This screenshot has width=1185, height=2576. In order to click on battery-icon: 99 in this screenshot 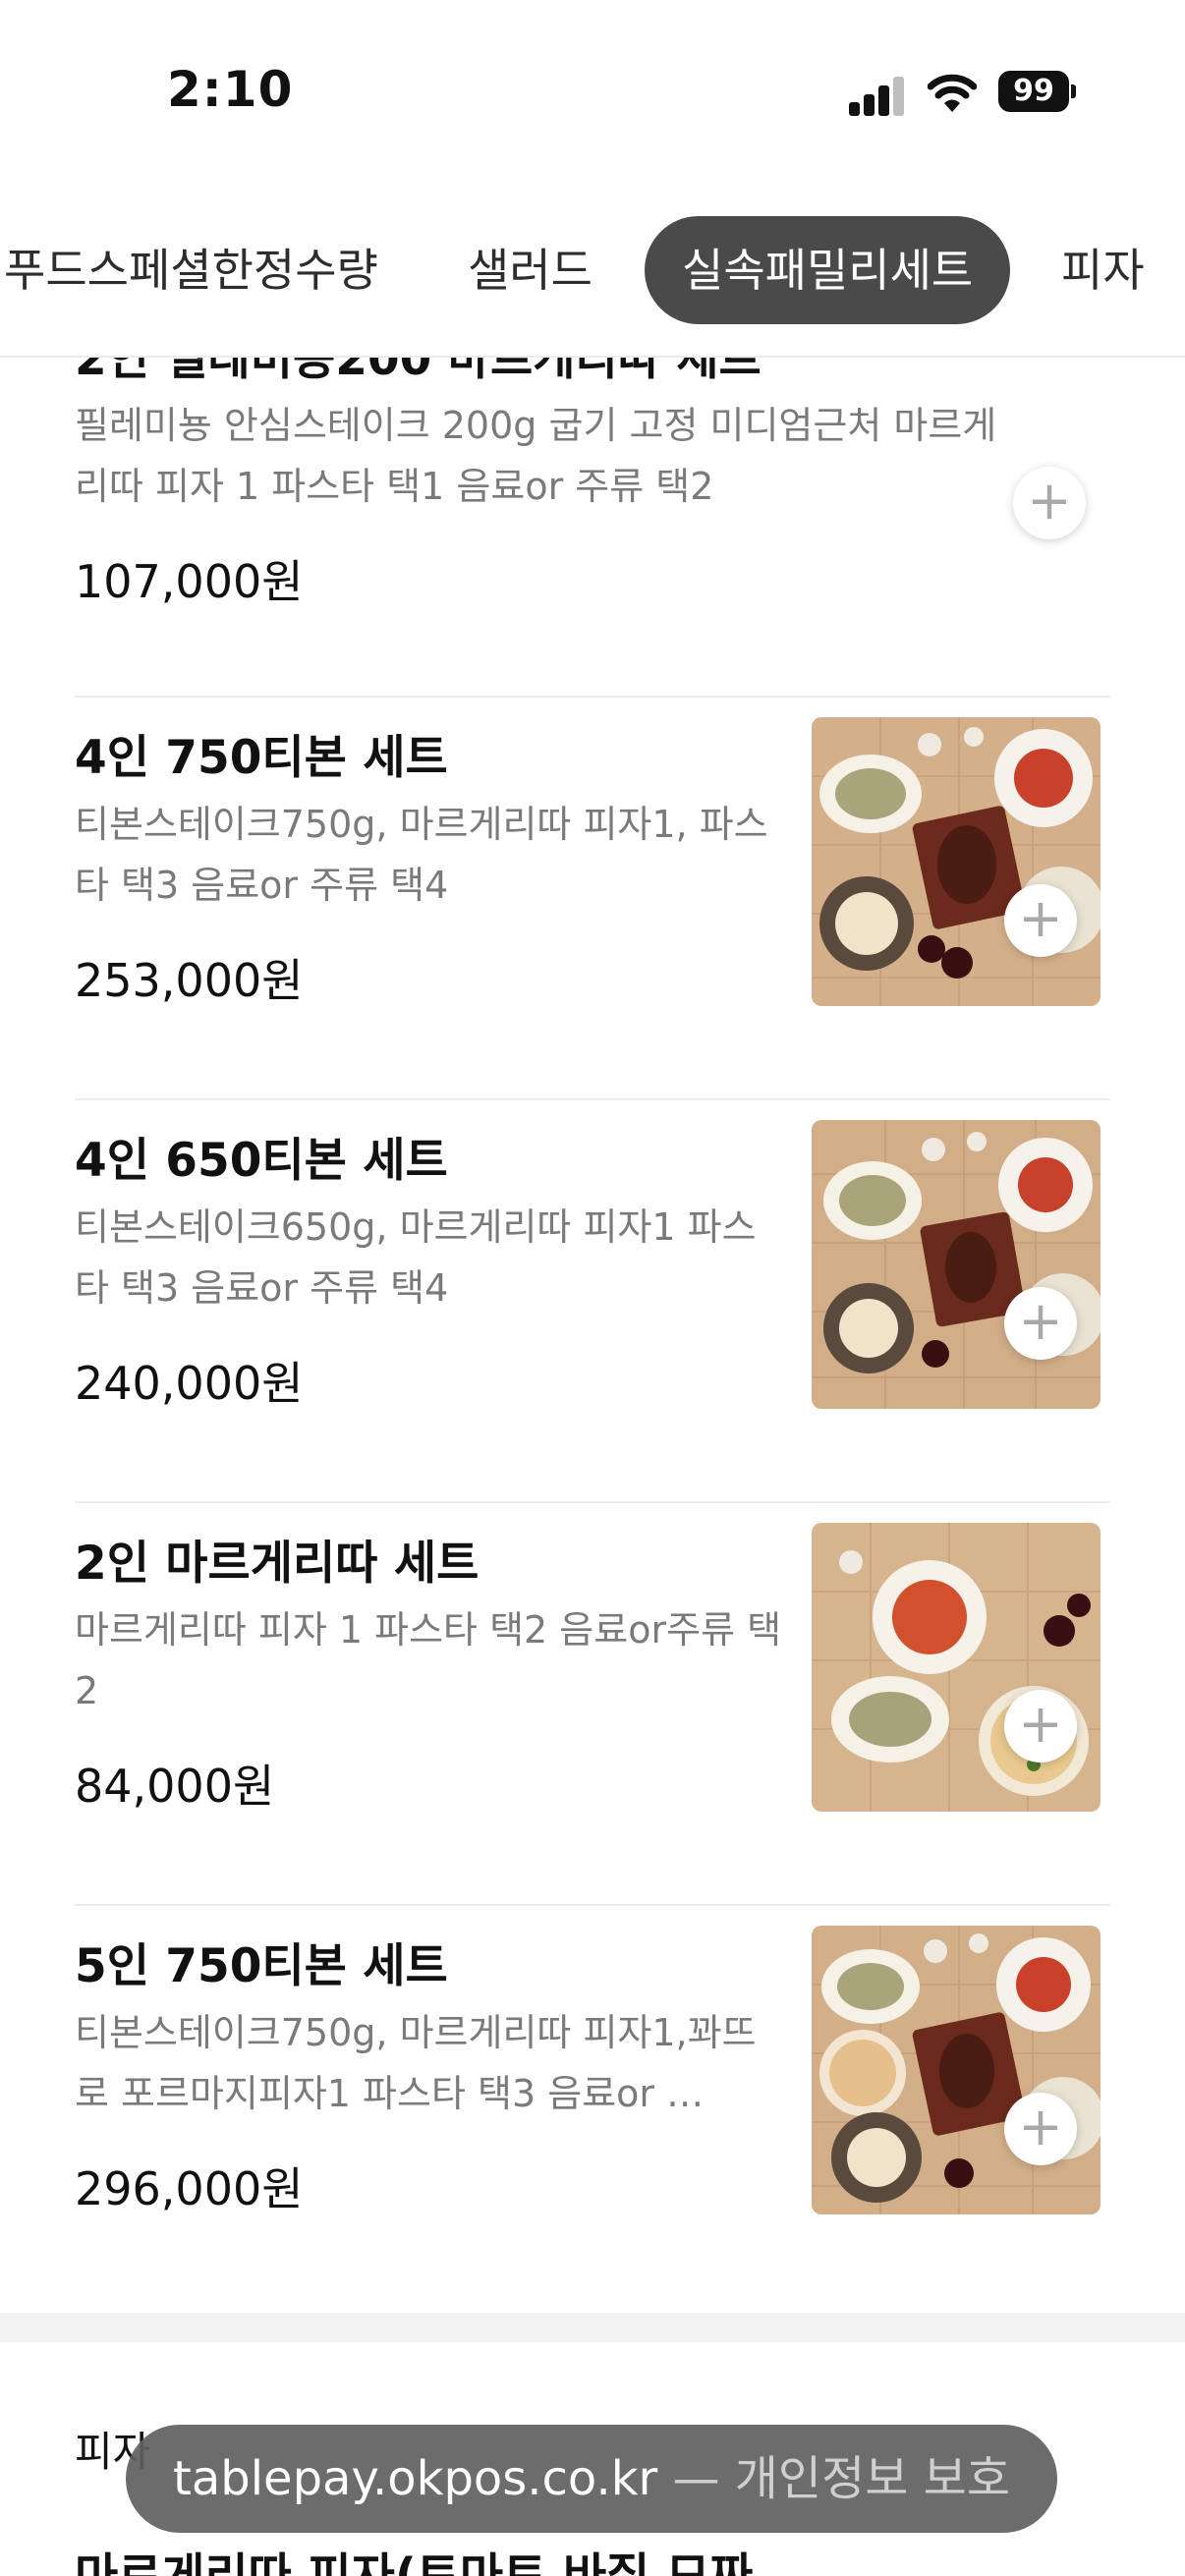, I will do `click(1038, 93)`.